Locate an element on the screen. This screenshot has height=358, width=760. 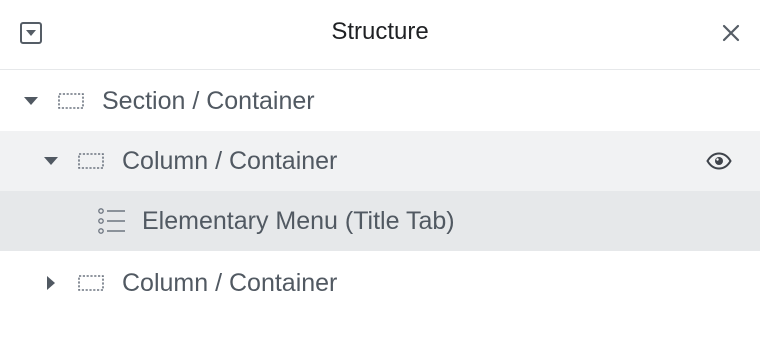
list-icon is located at coordinates (112, 221).